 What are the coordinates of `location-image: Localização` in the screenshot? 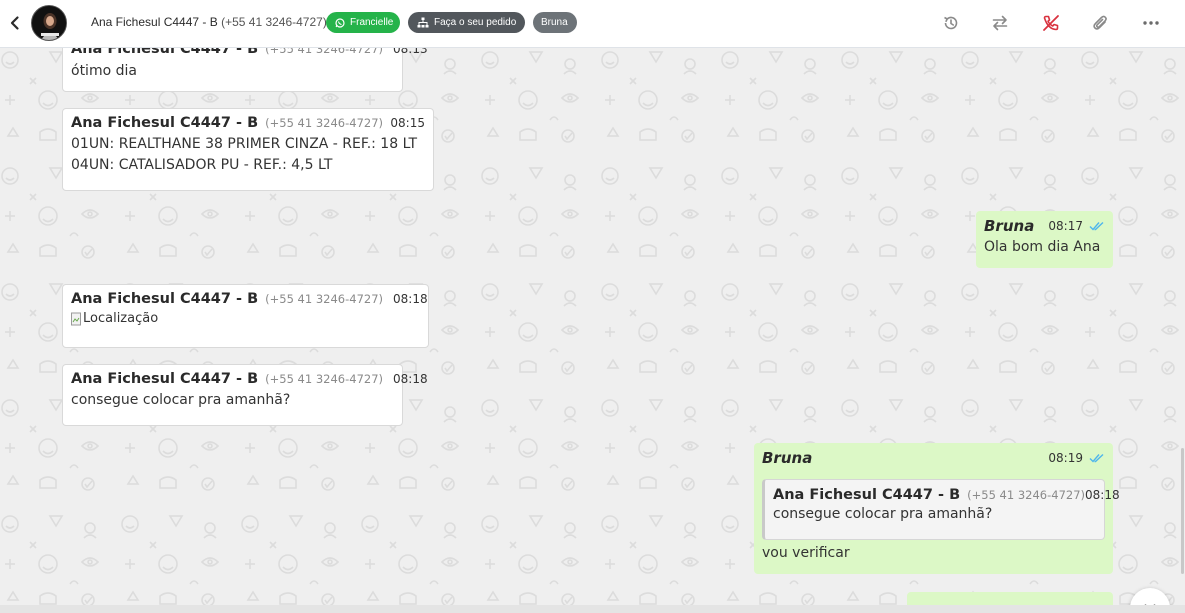 It's located at (245, 318).